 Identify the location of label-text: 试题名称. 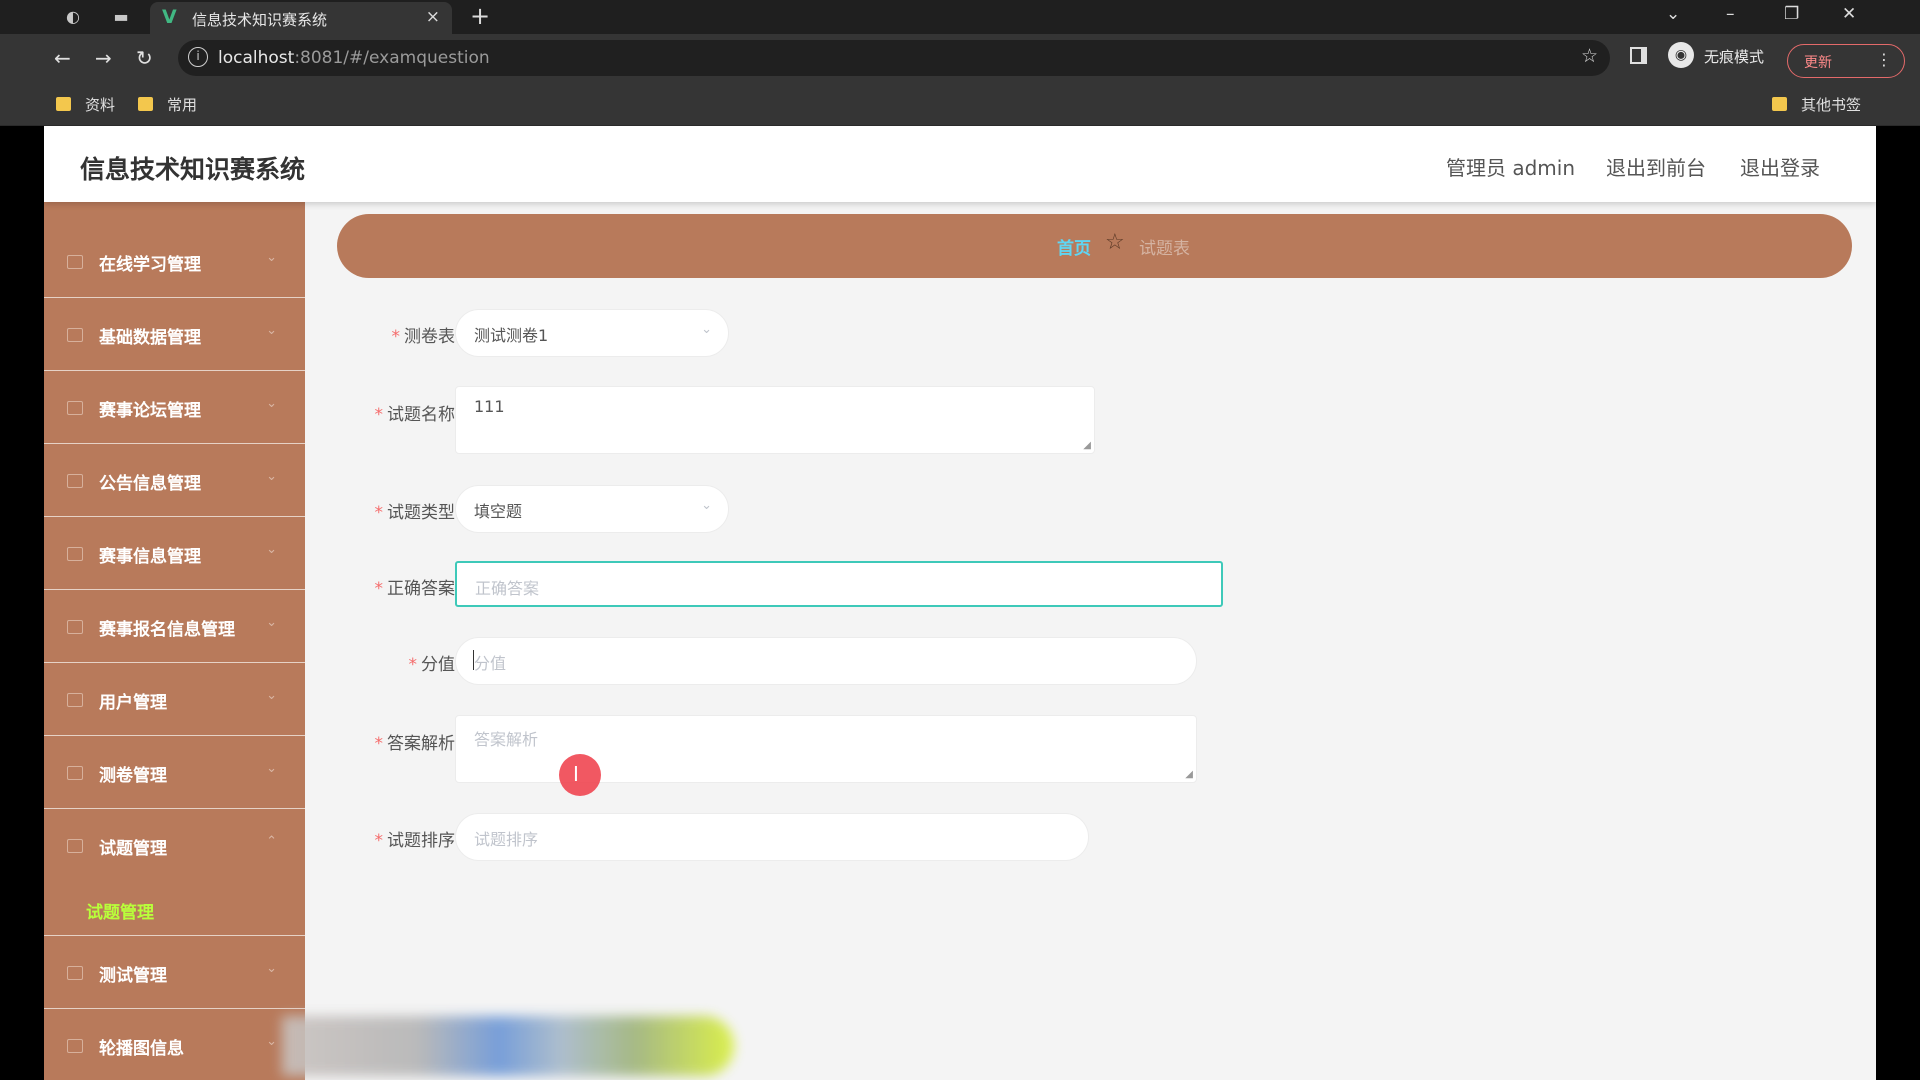
(421, 415).